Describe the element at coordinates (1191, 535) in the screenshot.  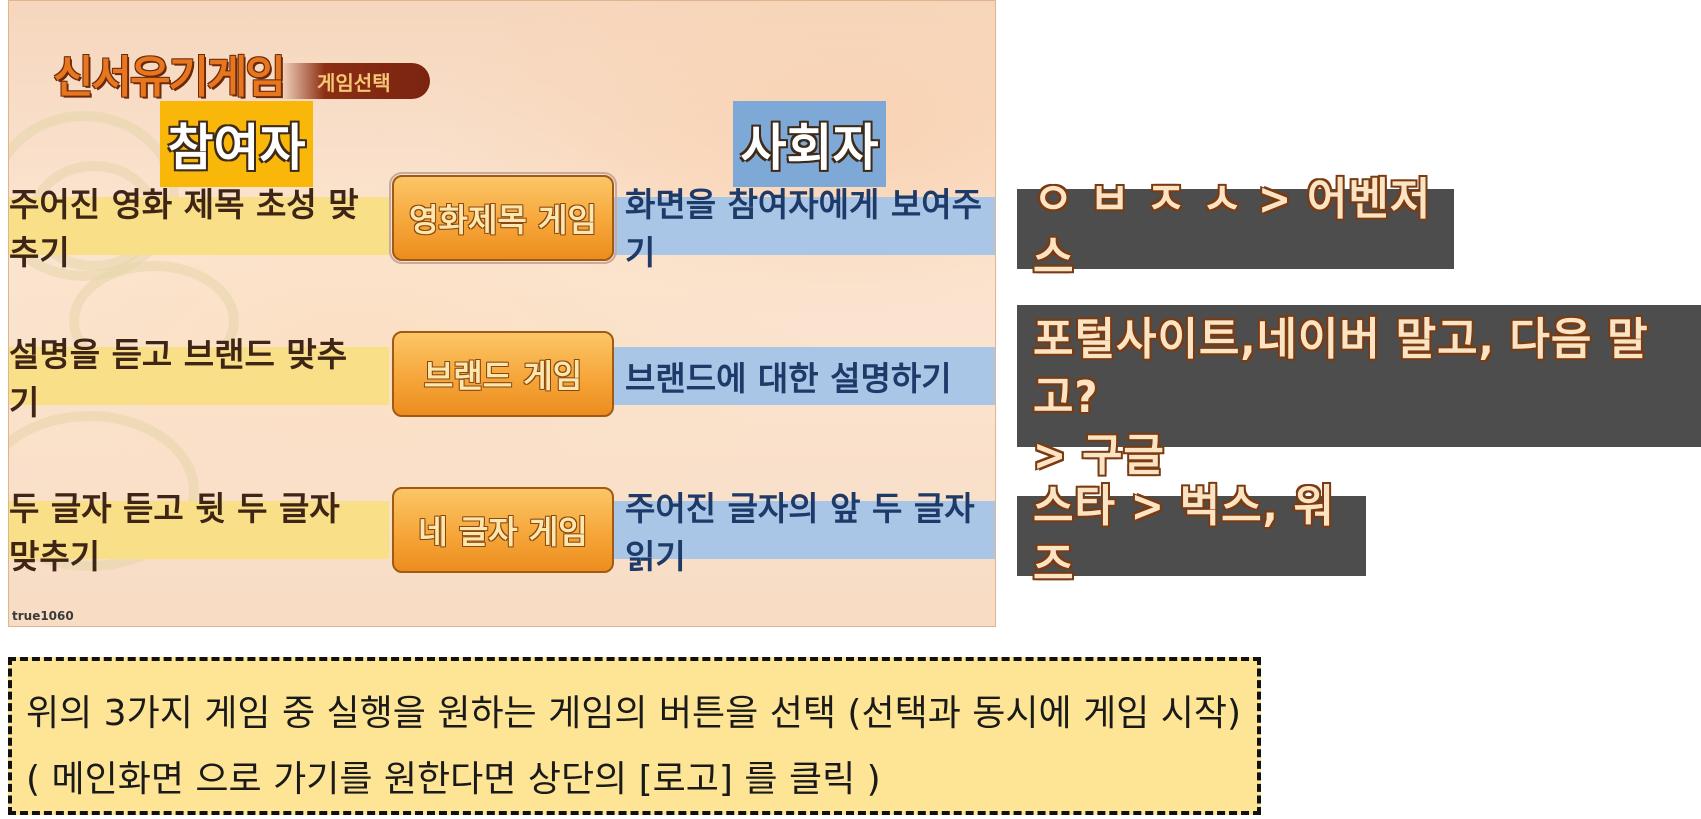
I see `answer-box-four-letter: 스타 > 벅스, 워즈` at that location.